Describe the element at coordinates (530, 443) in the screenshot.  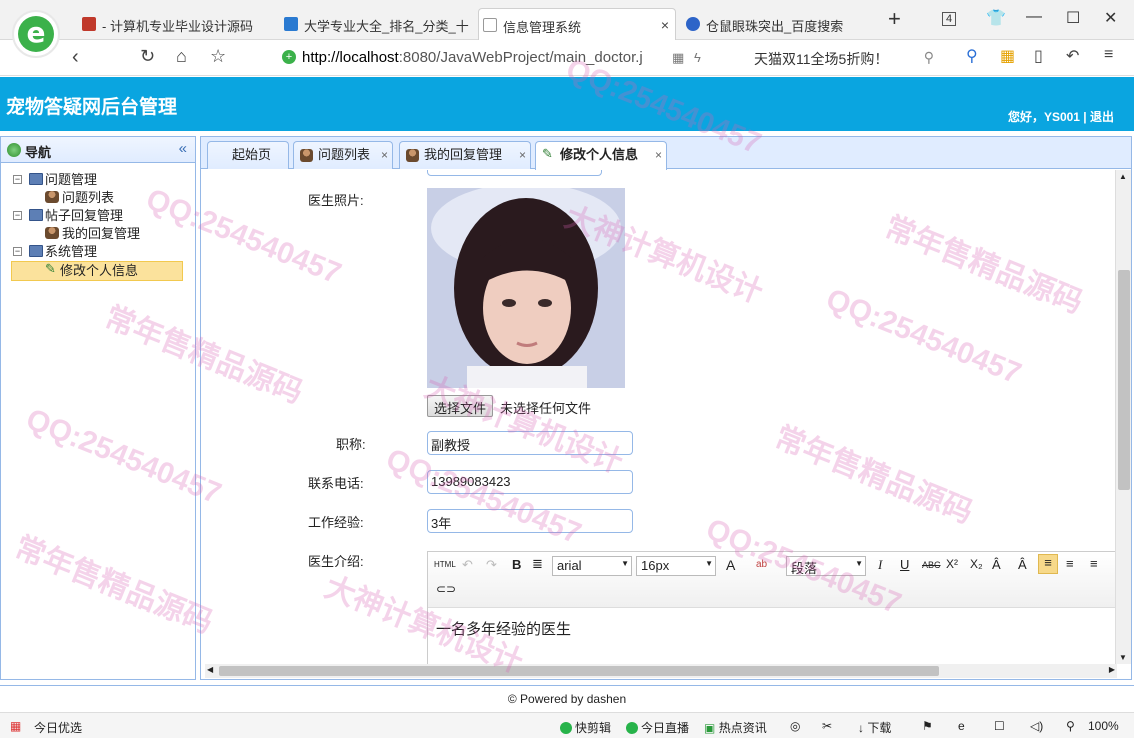
I see `title-field: 副教授` at that location.